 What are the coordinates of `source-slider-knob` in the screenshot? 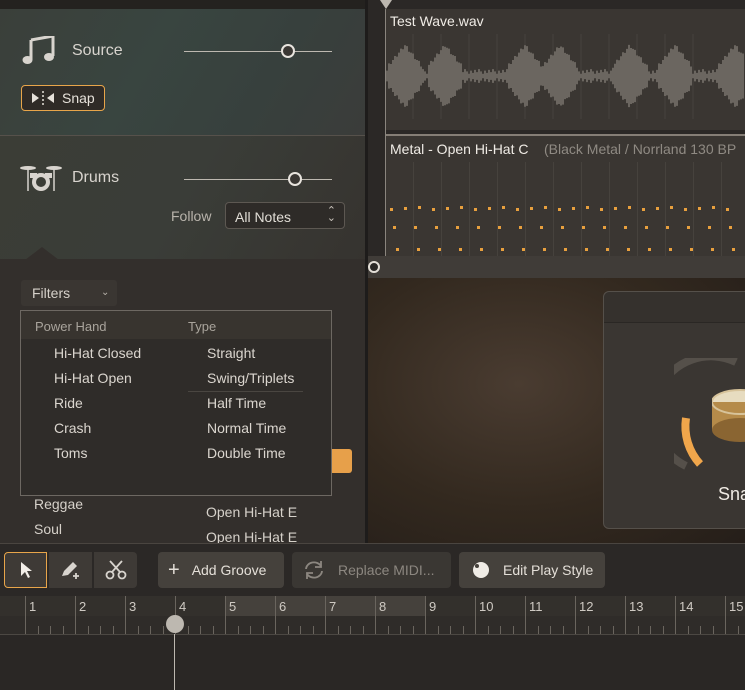 It's located at (288, 51).